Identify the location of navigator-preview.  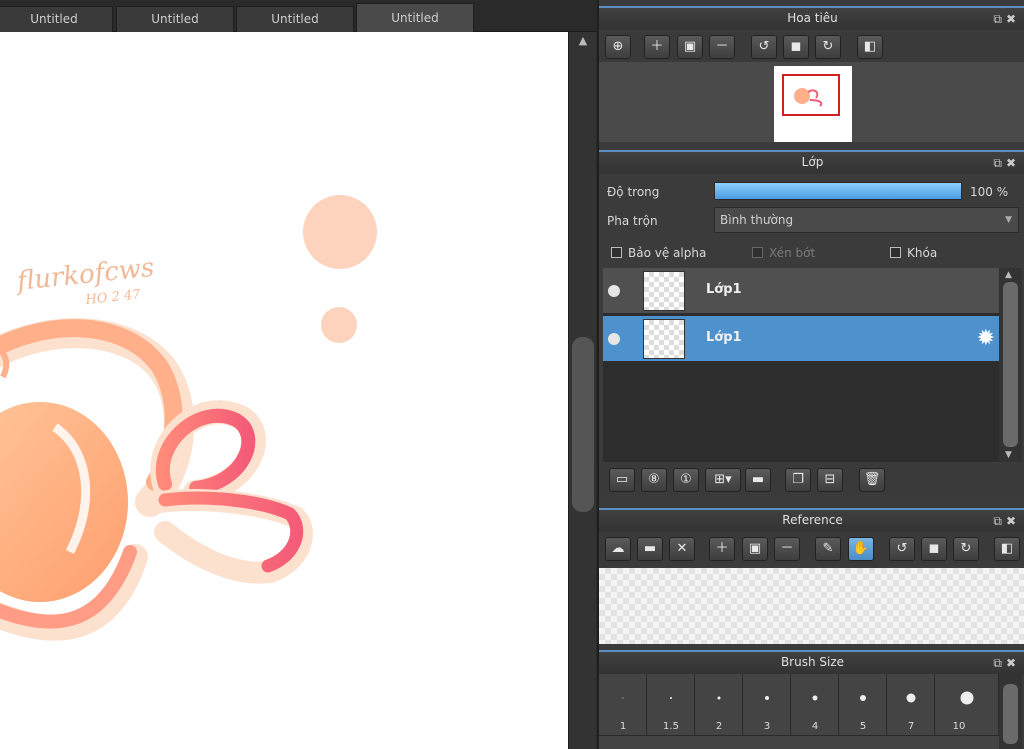
(811, 102).